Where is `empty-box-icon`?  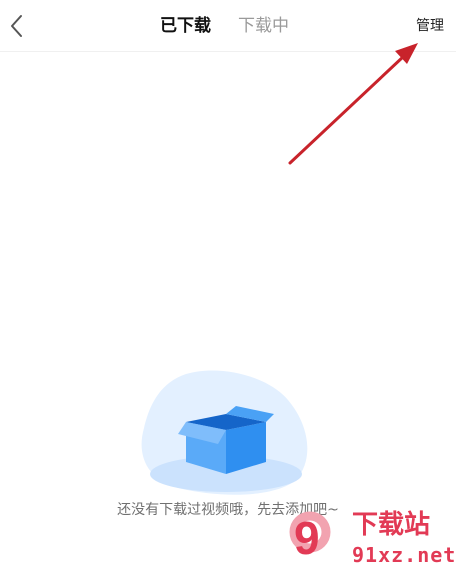
empty-box-icon is located at coordinates (224, 432).